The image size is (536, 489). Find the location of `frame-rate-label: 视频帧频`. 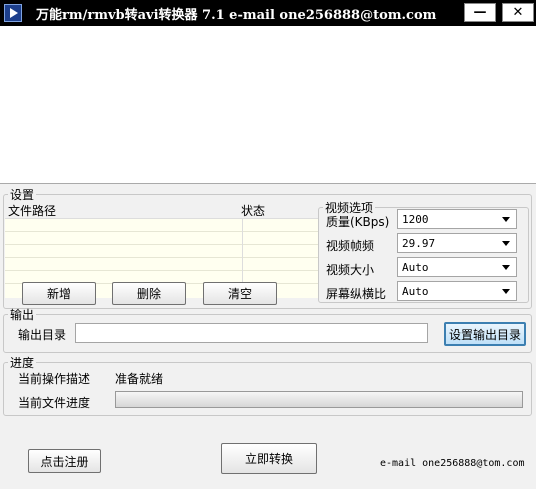

frame-rate-label: 视频帧频 is located at coordinates (350, 246).